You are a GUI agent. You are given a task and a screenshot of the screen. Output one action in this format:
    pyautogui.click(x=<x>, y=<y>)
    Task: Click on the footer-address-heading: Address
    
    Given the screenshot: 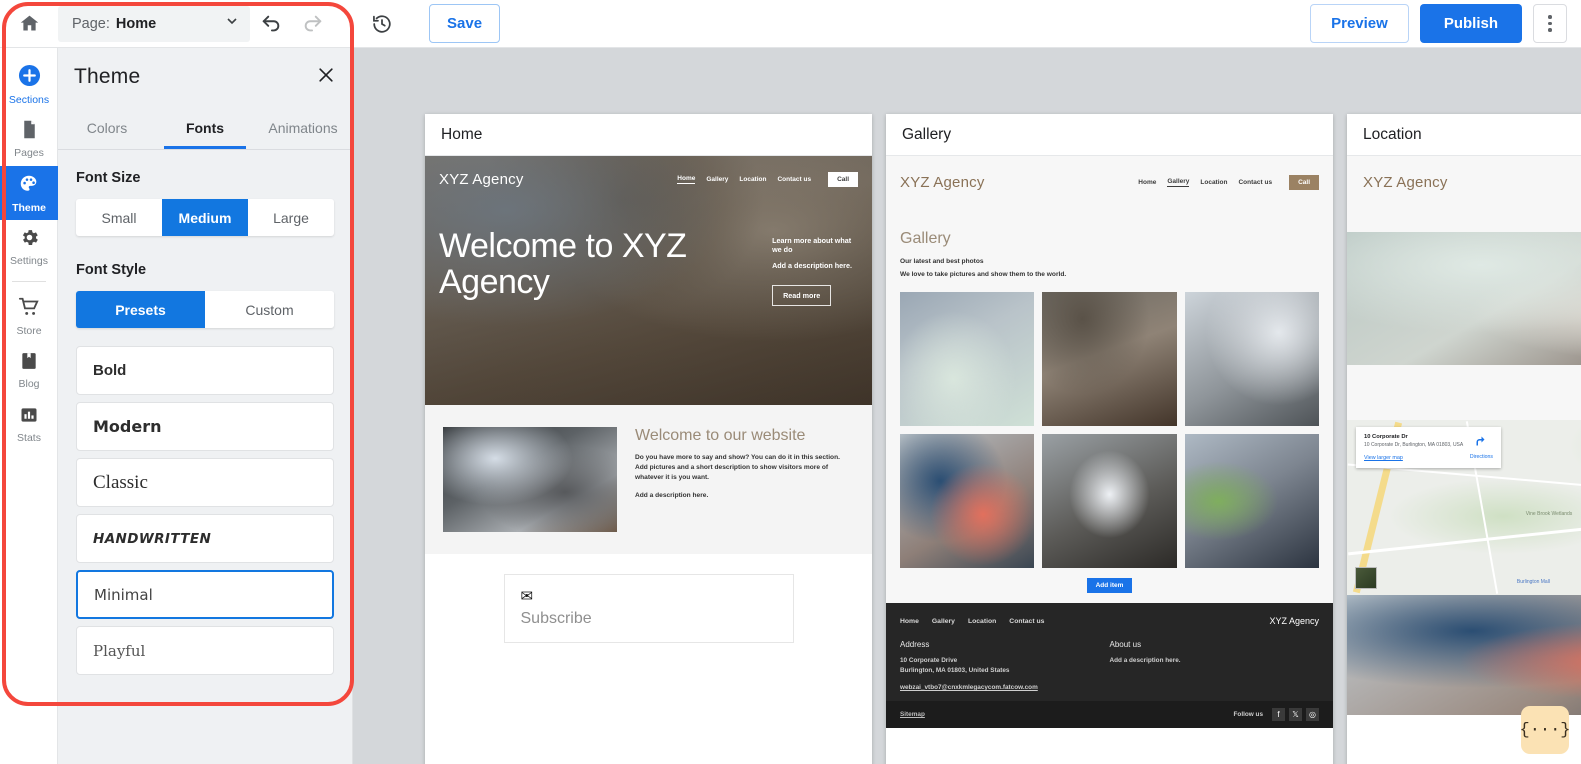 What is the action you would take?
    pyautogui.click(x=915, y=644)
    